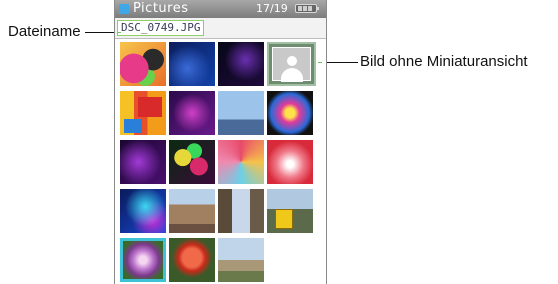  Describe the element at coordinates (192, 162) in the screenshot. I see `bokeh-thumbnail` at that location.